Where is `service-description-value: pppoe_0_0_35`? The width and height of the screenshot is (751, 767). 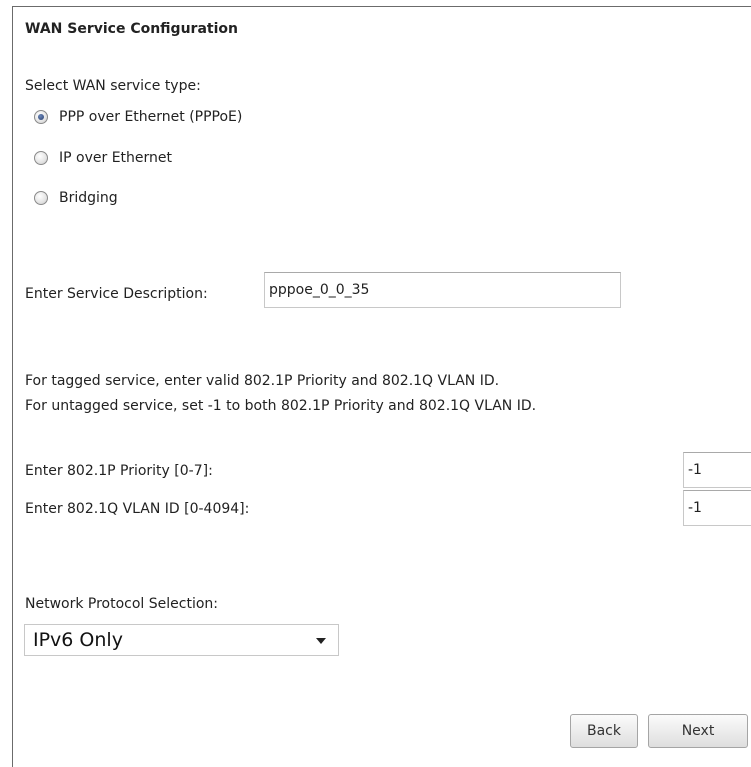 service-description-value: pppoe_0_0_35 is located at coordinates (319, 290).